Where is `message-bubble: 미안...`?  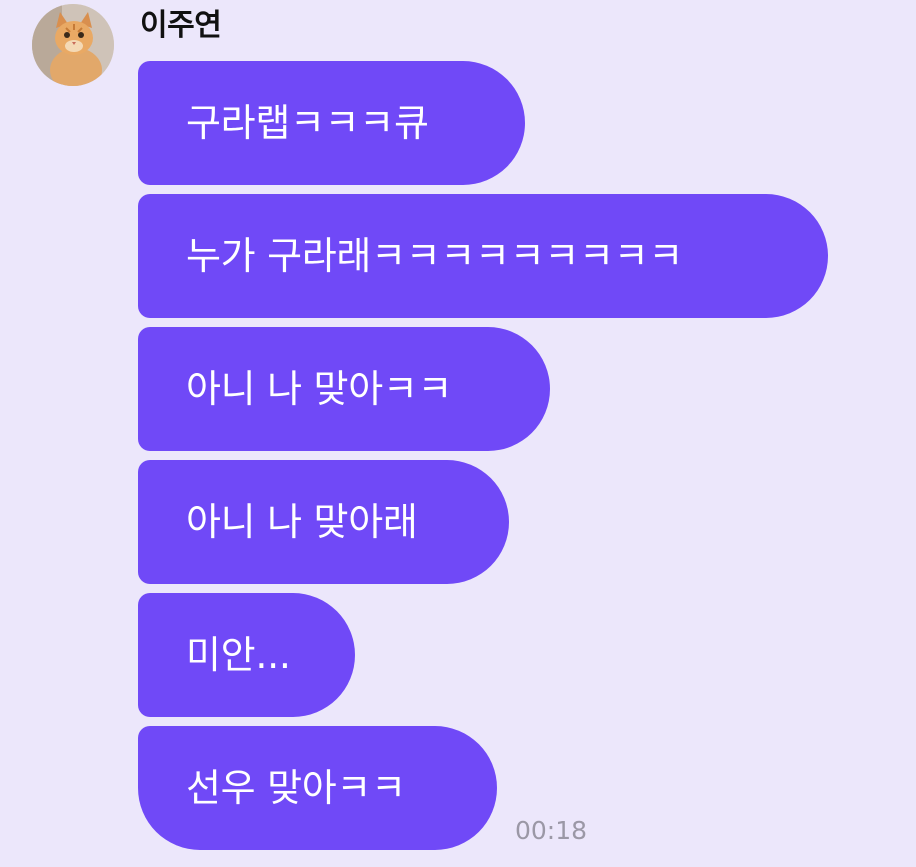 message-bubble: 미안... is located at coordinates (246, 655).